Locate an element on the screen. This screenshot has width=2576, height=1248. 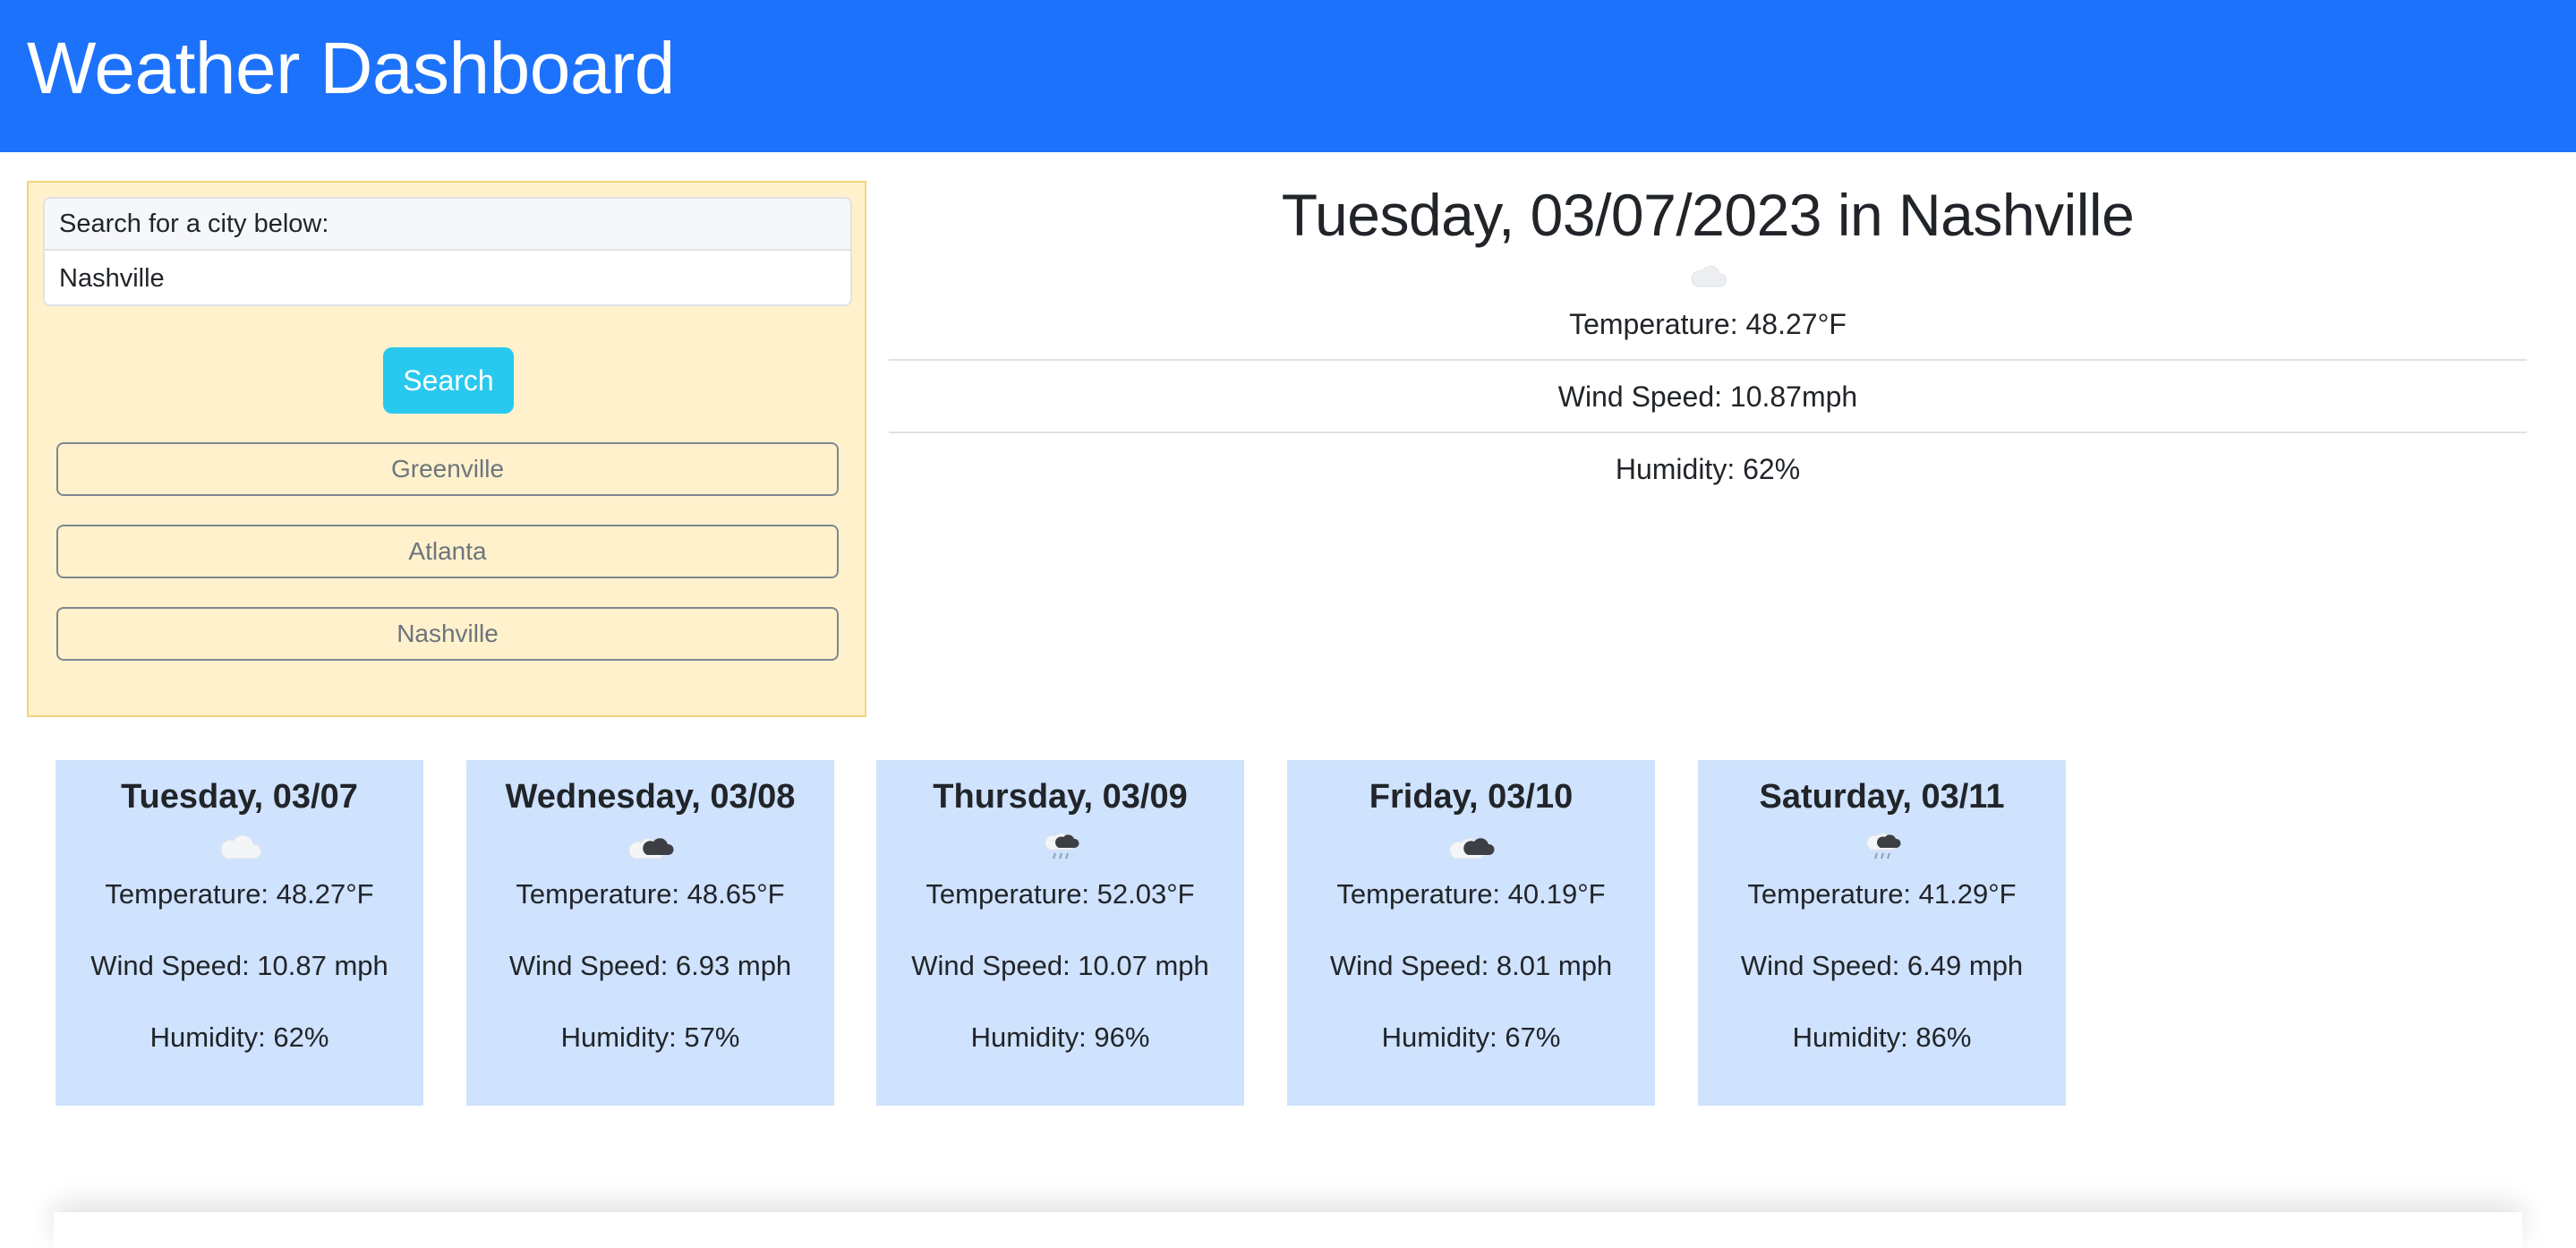
forecast-date: Thursday, 03/09 is located at coordinates (1060, 797).